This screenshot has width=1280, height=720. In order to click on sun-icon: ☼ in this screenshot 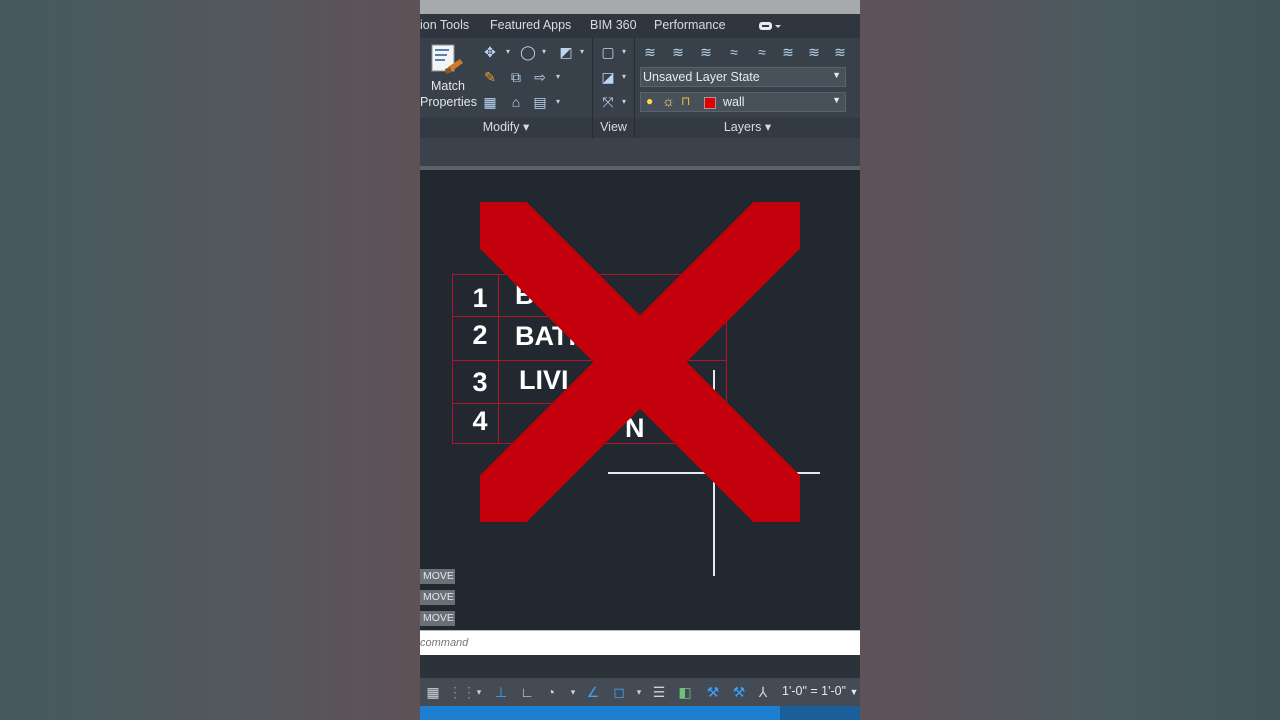, I will do `click(668, 101)`.